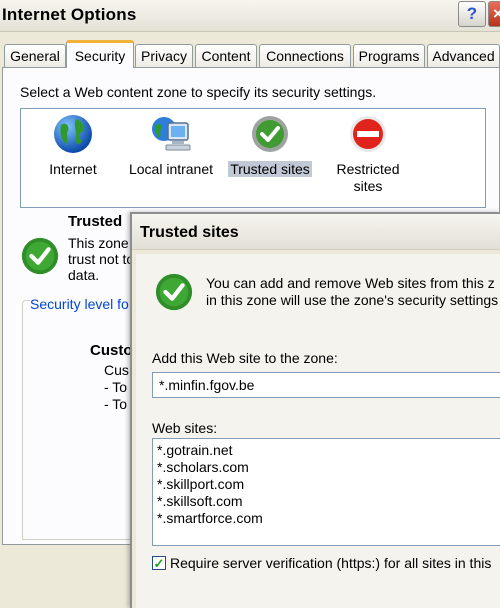  I want to click on zone-internet: Internet, so click(73, 145).